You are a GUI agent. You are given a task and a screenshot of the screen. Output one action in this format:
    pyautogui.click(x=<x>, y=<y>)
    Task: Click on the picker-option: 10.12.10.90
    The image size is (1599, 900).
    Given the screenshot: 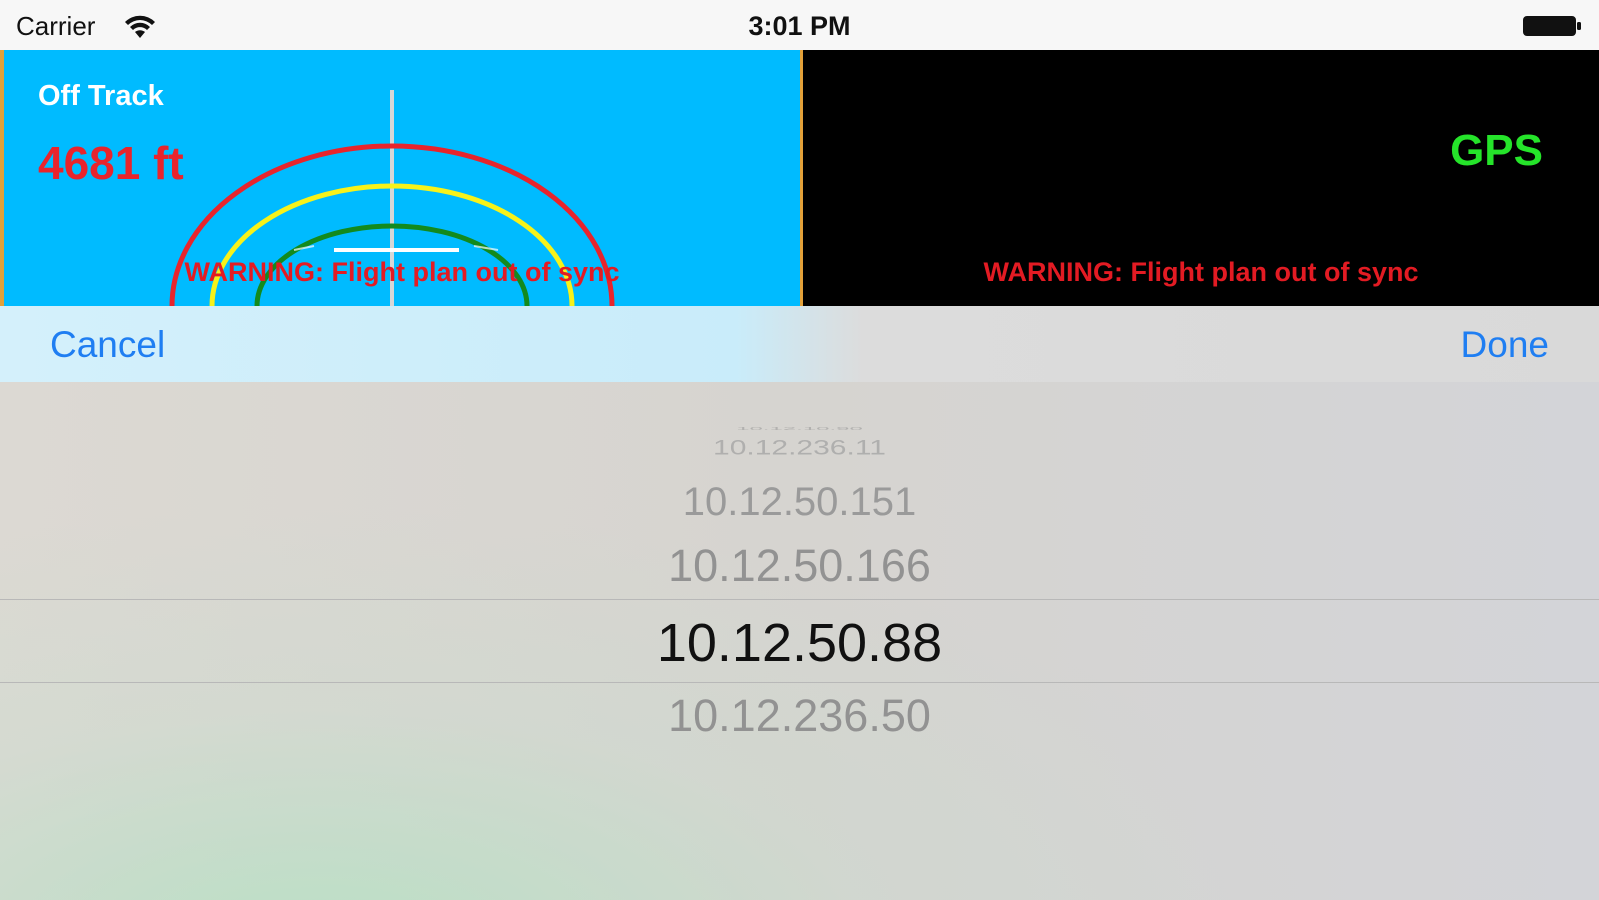 What is the action you would take?
    pyautogui.click(x=799, y=428)
    